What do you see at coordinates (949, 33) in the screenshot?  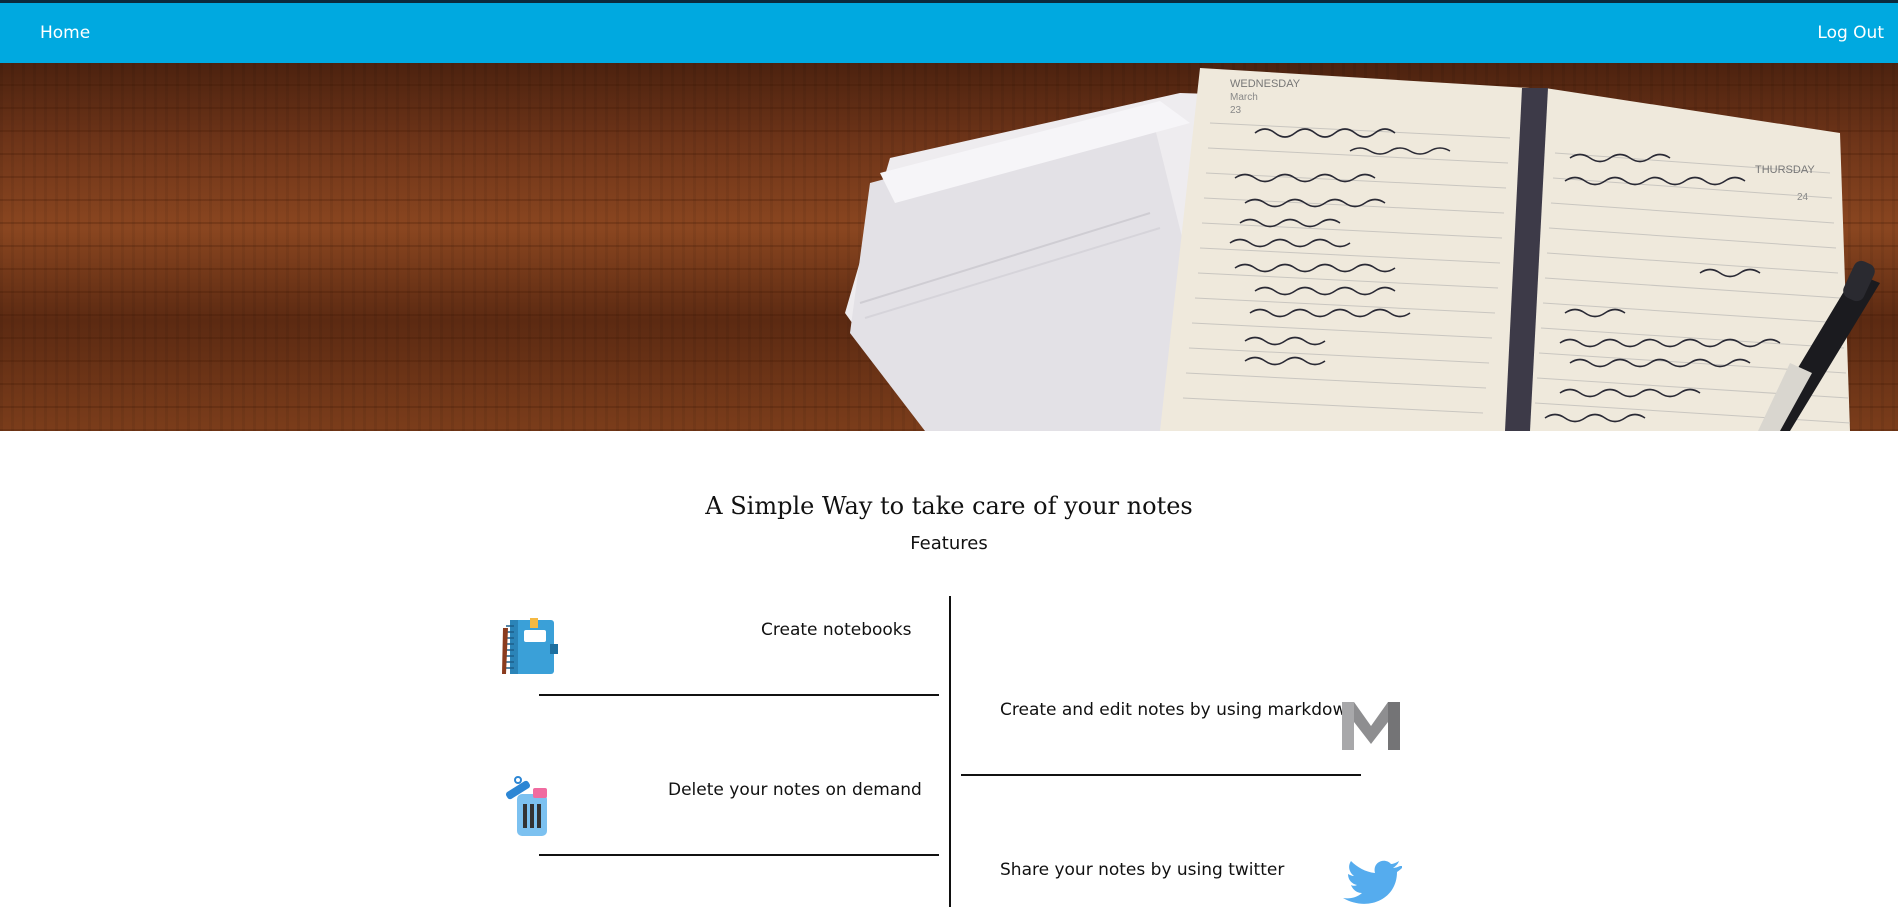 I see `navbar: Home Log Out` at bounding box center [949, 33].